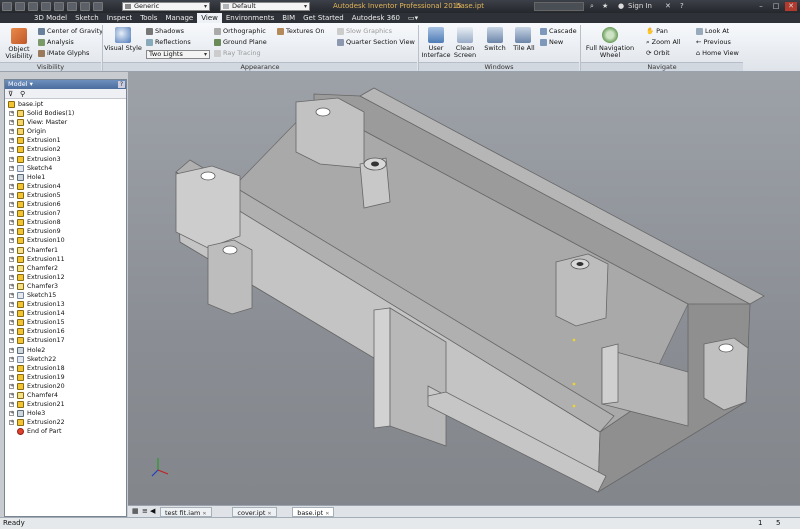 The image size is (800, 529). Describe the element at coordinates (65, 431) in the screenshot. I see `tree-node: +End of Part` at that location.